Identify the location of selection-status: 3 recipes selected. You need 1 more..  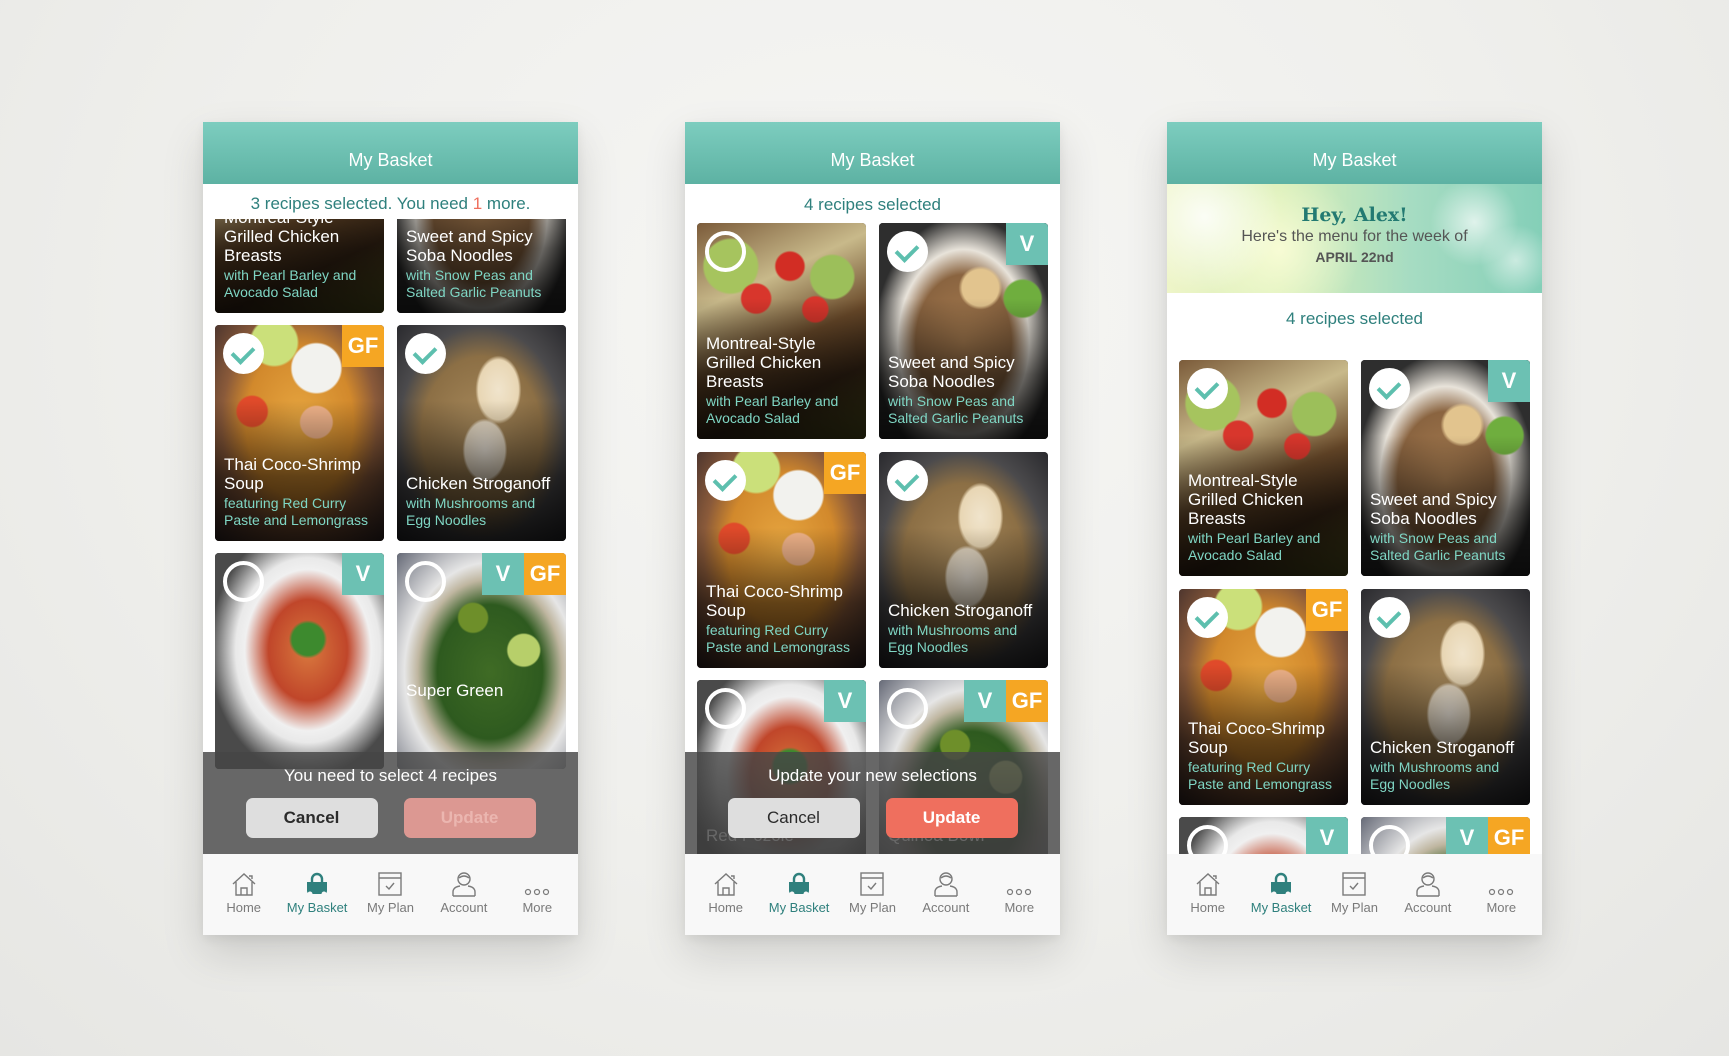
(390, 201).